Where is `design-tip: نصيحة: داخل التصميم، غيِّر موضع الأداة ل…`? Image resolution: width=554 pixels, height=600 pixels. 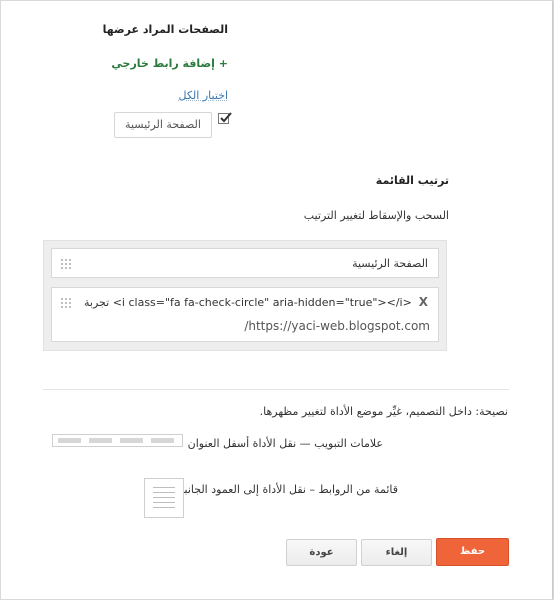 design-tip: نصيحة: داخل التصميم، غيِّر موضع الأداة ل… is located at coordinates (383, 411).